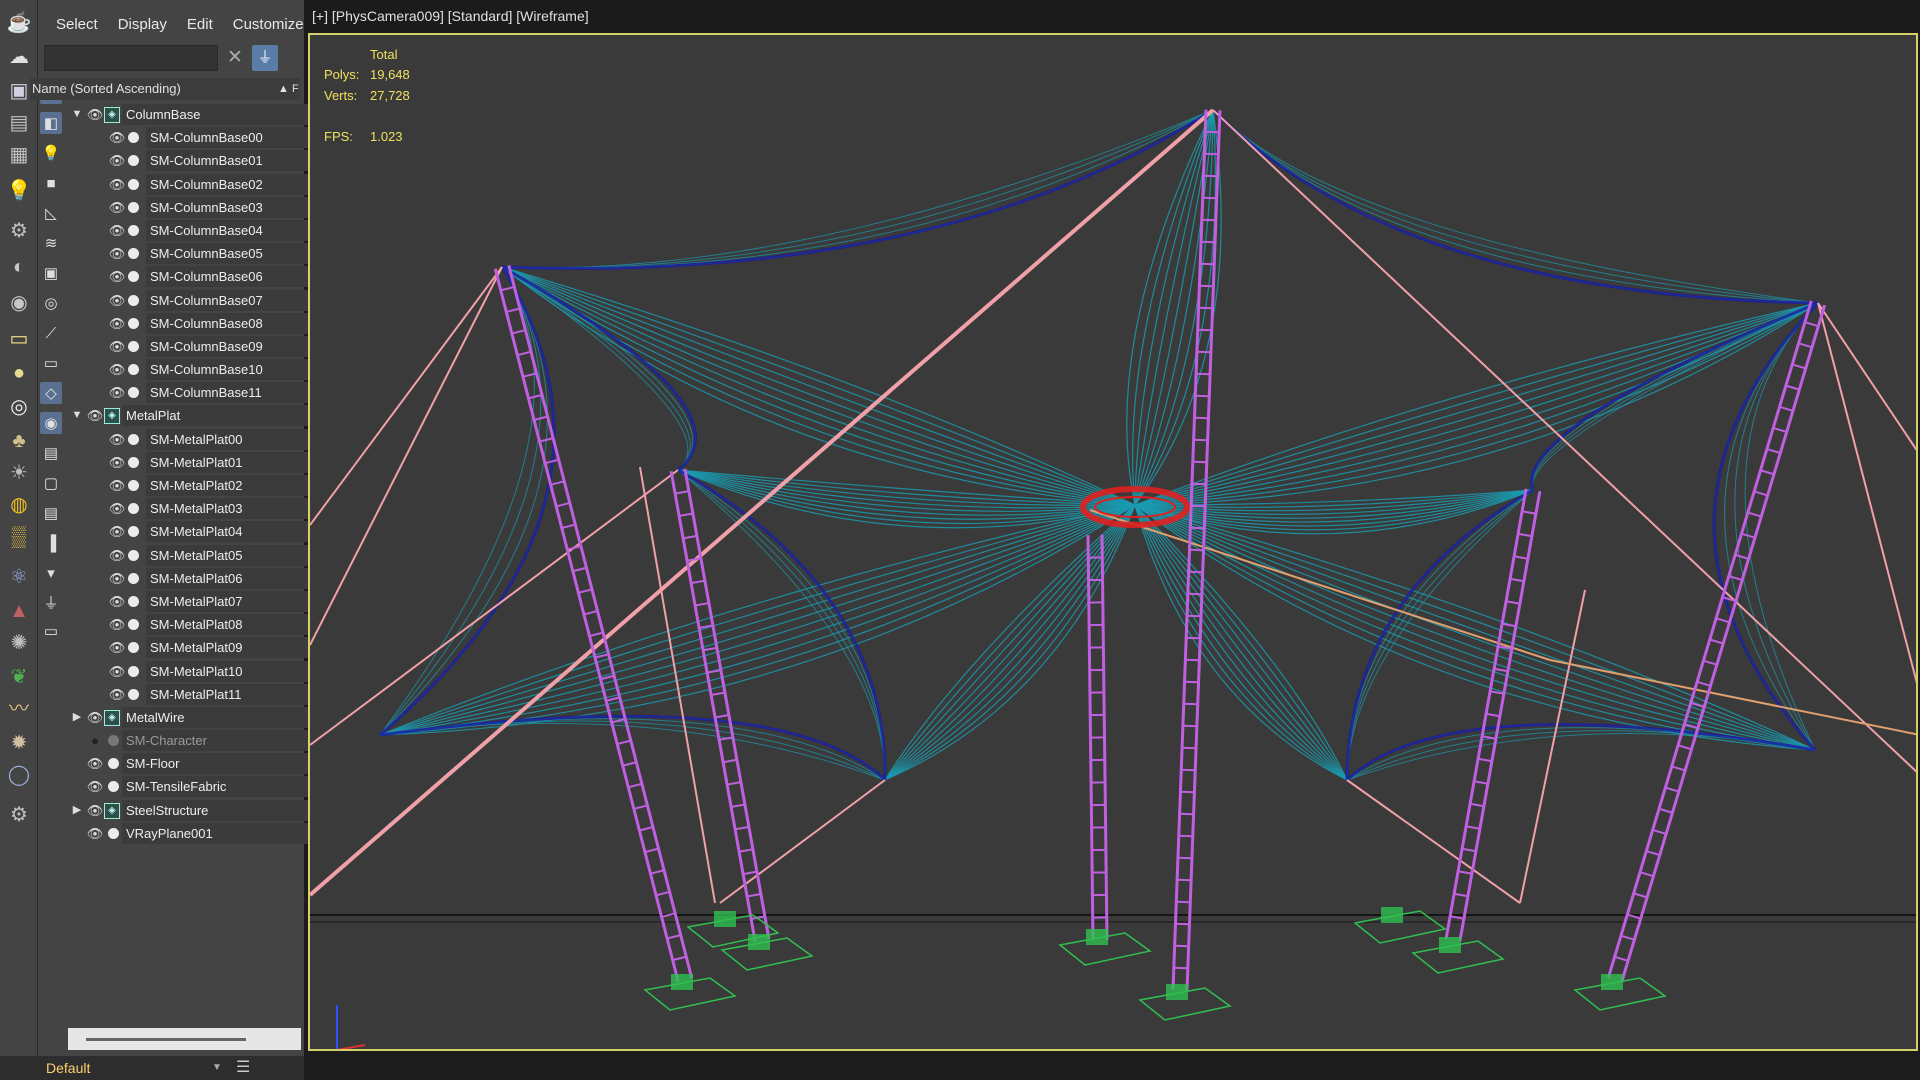 Image resolution: width=1920 pixels, height=1080 pixels. What do you see at coordinates (51, 423) in the screenshot?
I see `hidden-filter-icon: ◉` at bounding box center [51, 423].